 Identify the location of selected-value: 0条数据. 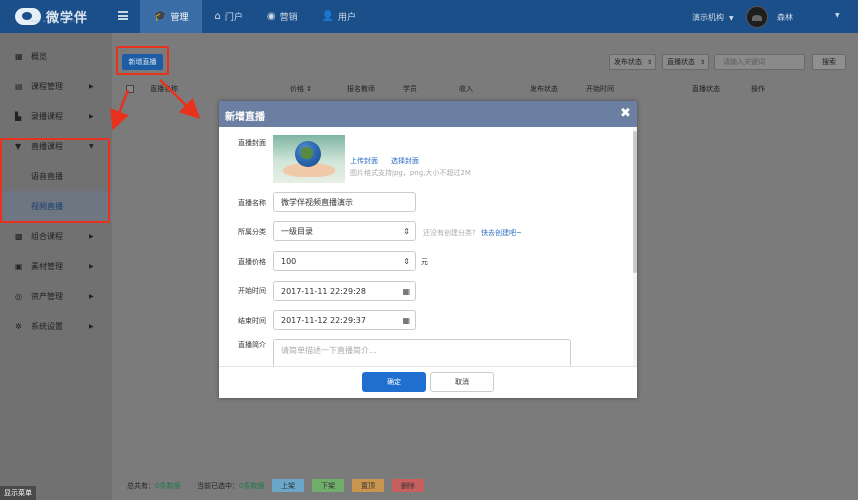
(252, 486).